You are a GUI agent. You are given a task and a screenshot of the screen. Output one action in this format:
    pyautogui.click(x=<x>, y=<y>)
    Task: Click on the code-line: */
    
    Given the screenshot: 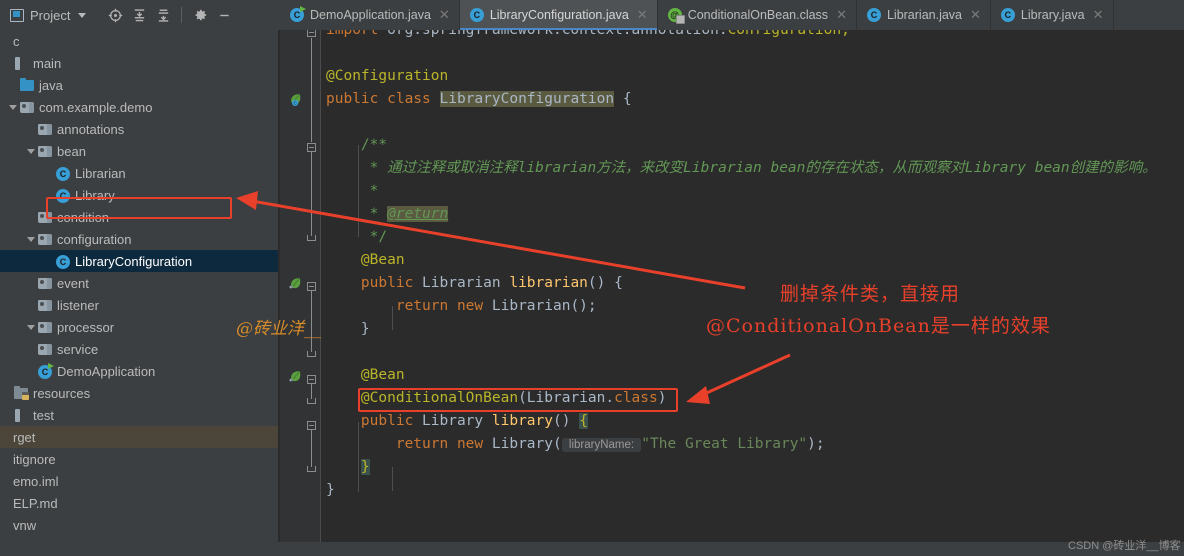 What is the action you would take?
    pyautogui.click(x=752, y=237)
    